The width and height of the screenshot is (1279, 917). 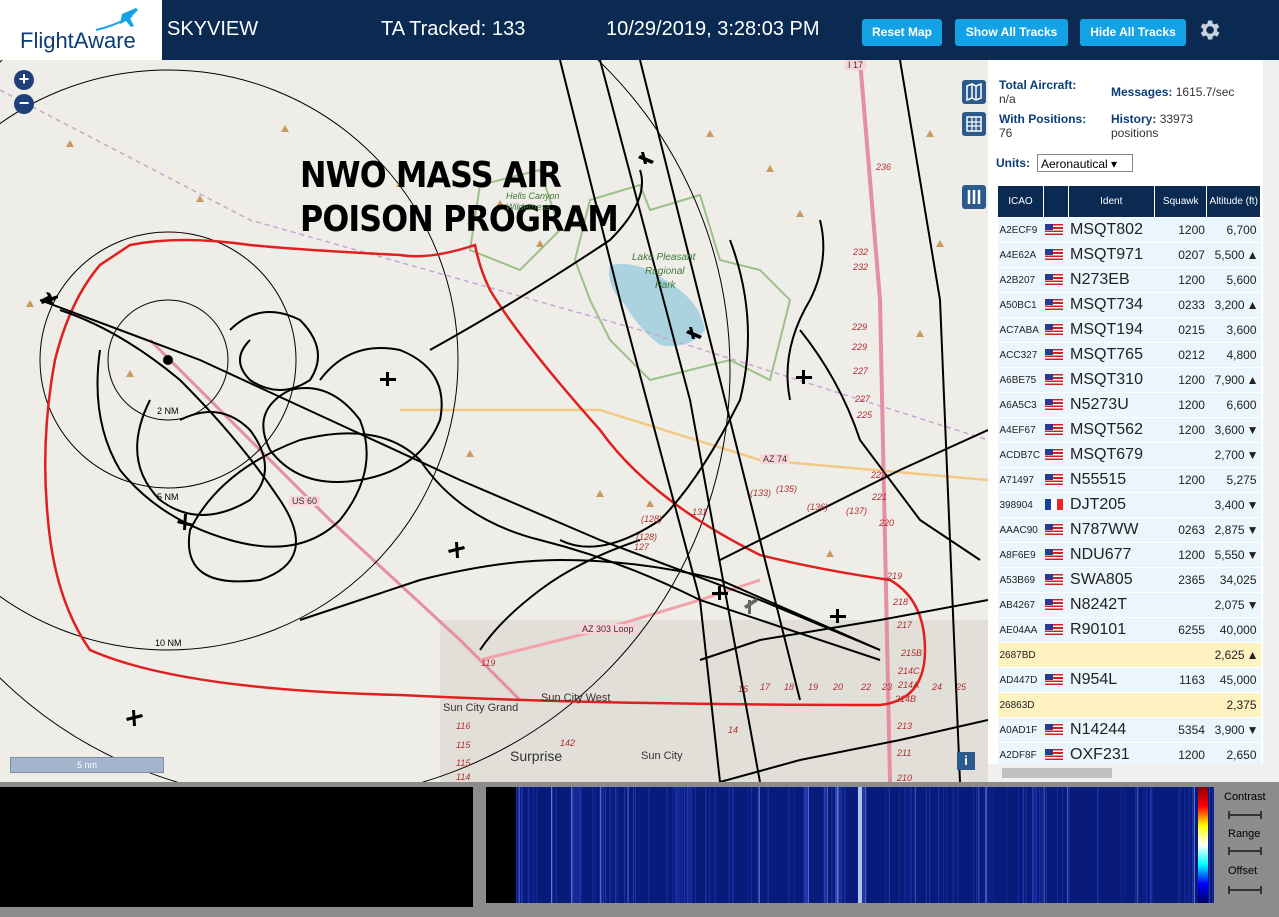 I want to click on col-altitude: Altitude (ft), so click(x=1233, y=201).